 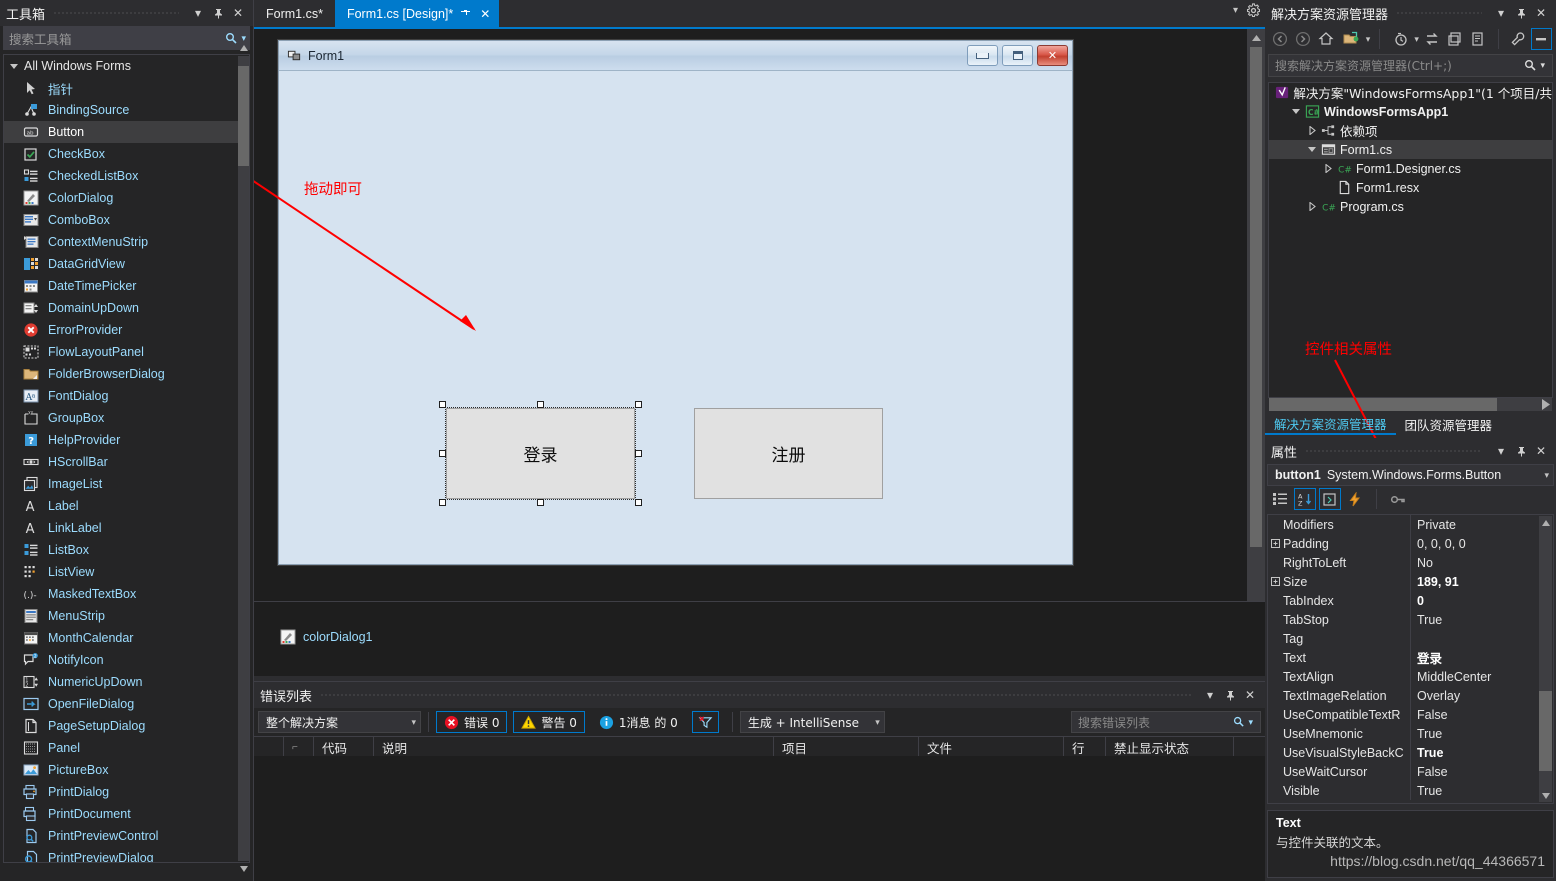 What do you see at coordinates (638, 722) in the screenshot?
I see `messages-filter-button: 1消息 的 0` at bounding box center [638, 722].